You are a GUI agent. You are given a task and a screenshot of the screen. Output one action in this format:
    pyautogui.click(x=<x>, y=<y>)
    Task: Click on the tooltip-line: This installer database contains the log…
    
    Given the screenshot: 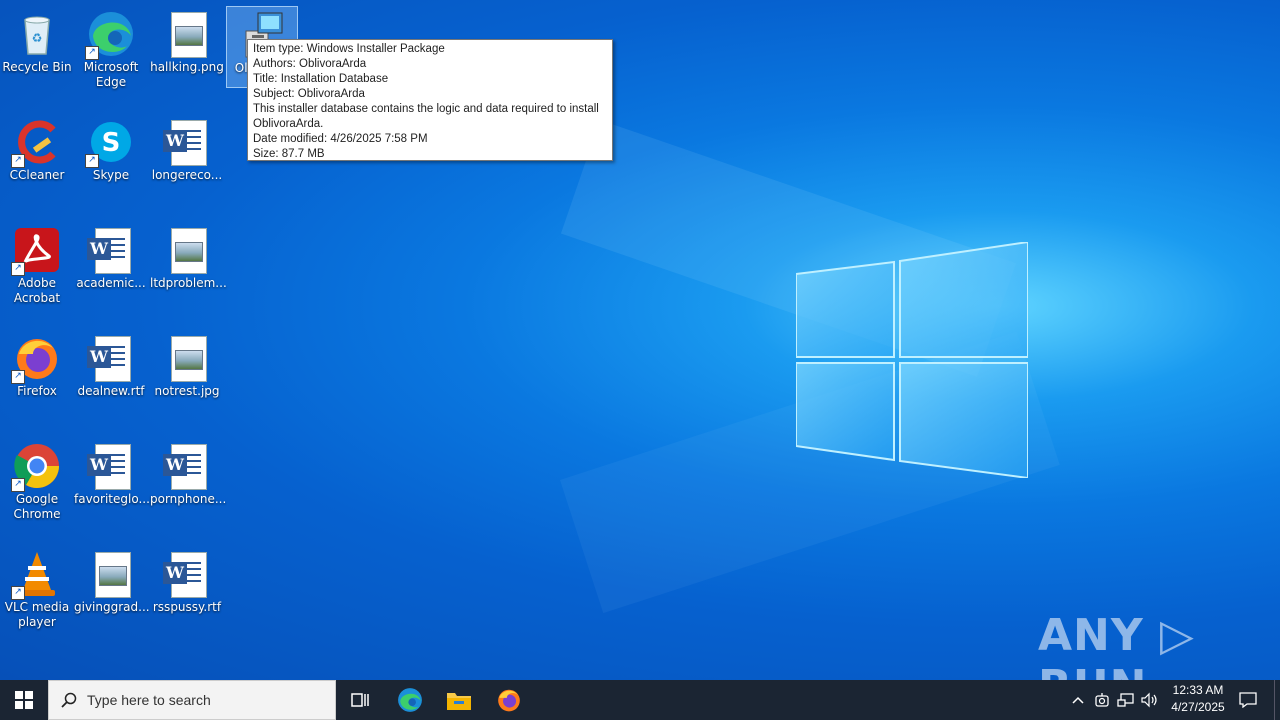 What is the action you would take?
    pyautogui.click(x=426, y=109)
    